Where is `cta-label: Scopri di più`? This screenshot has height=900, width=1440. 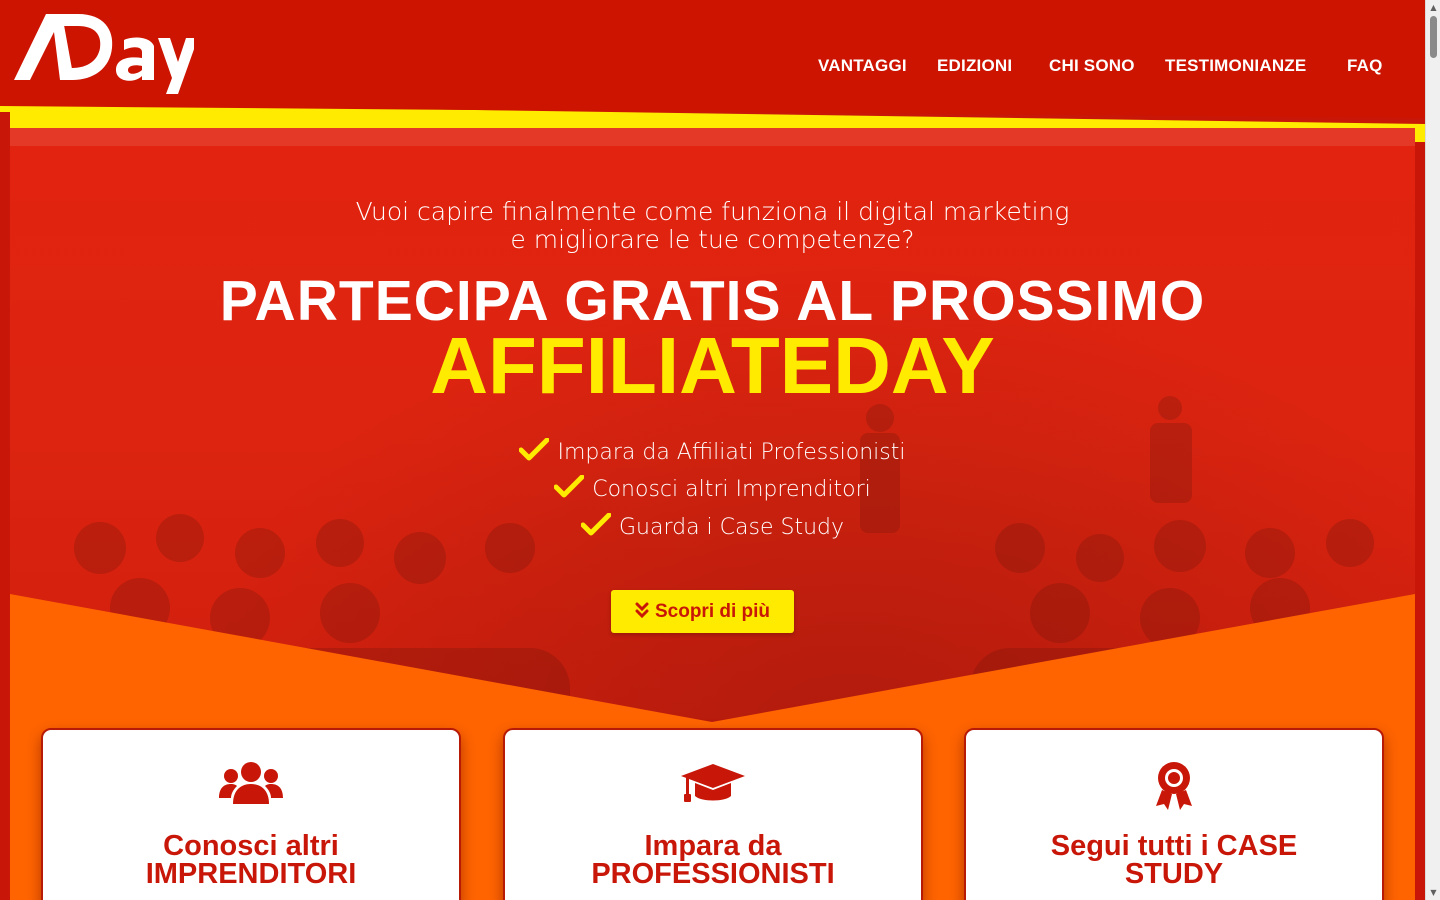 cta-label: Scopri di più is located at coordinates (712, 611).